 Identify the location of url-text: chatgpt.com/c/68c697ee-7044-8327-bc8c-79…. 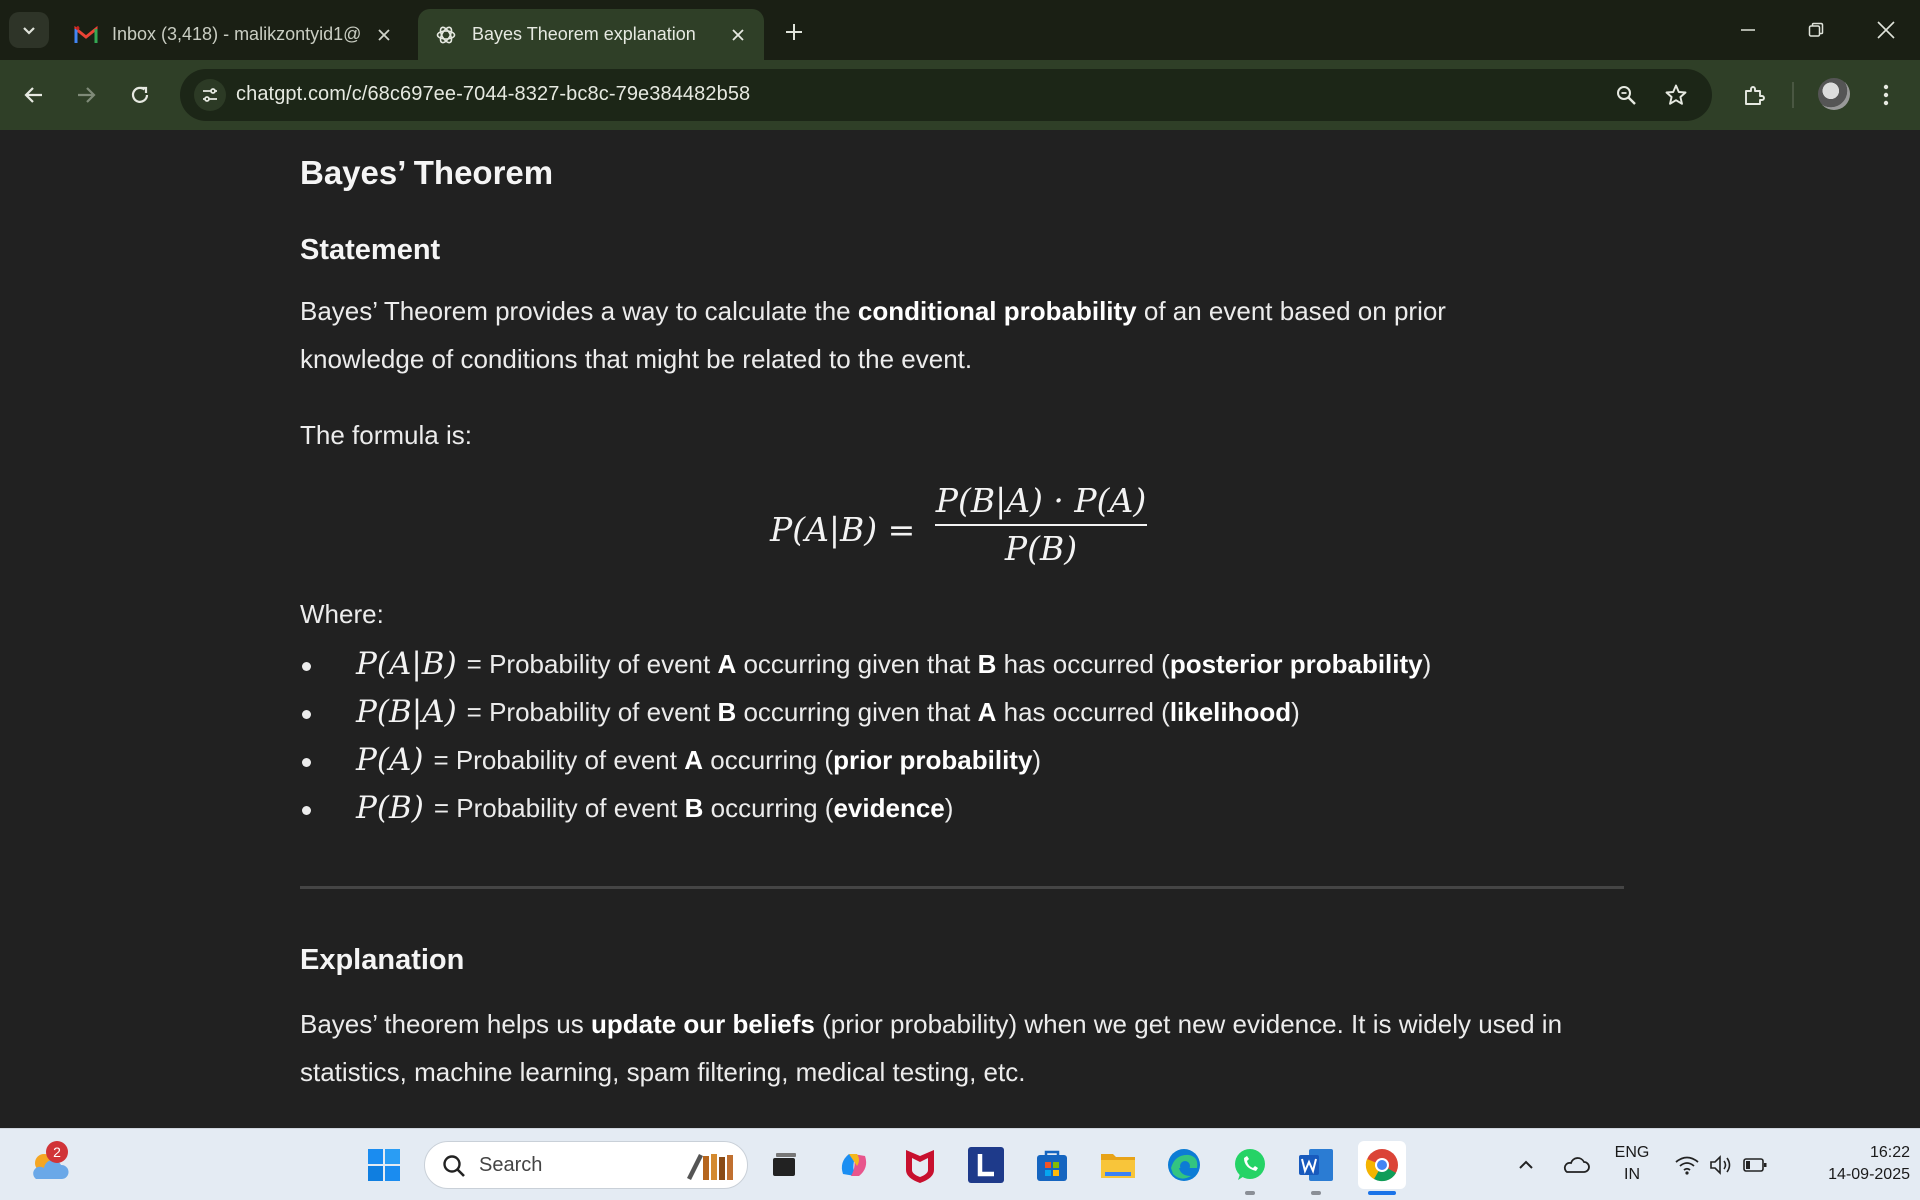
(493, 94).